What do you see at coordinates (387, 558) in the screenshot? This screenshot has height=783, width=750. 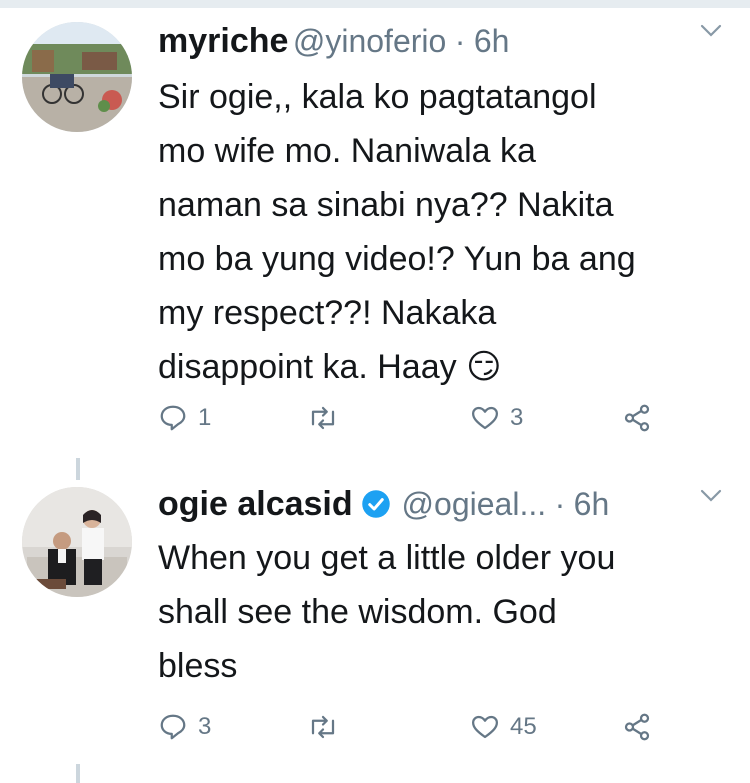 I see `text-line: When you get a little older you` at bounding box center [387, 558].